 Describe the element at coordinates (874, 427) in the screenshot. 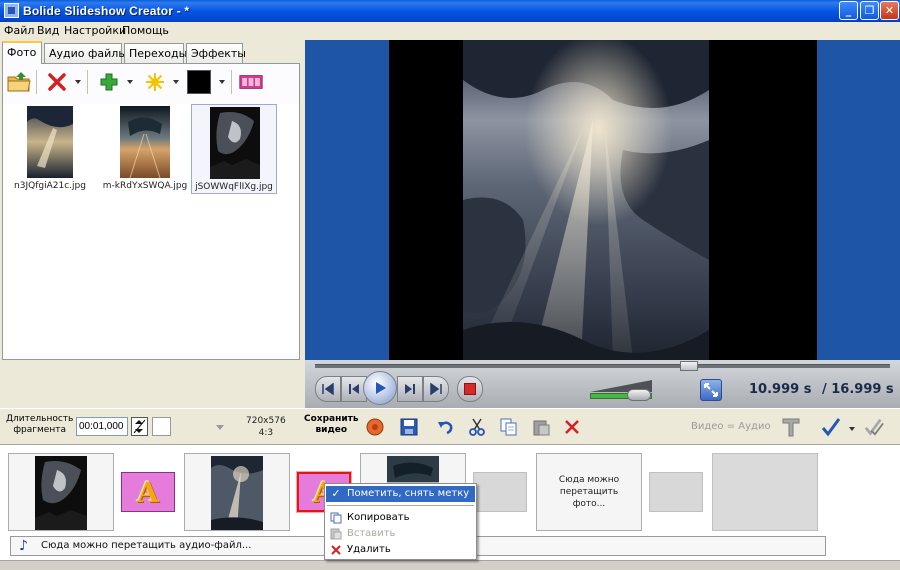

I see `check-all-icon` at that location.